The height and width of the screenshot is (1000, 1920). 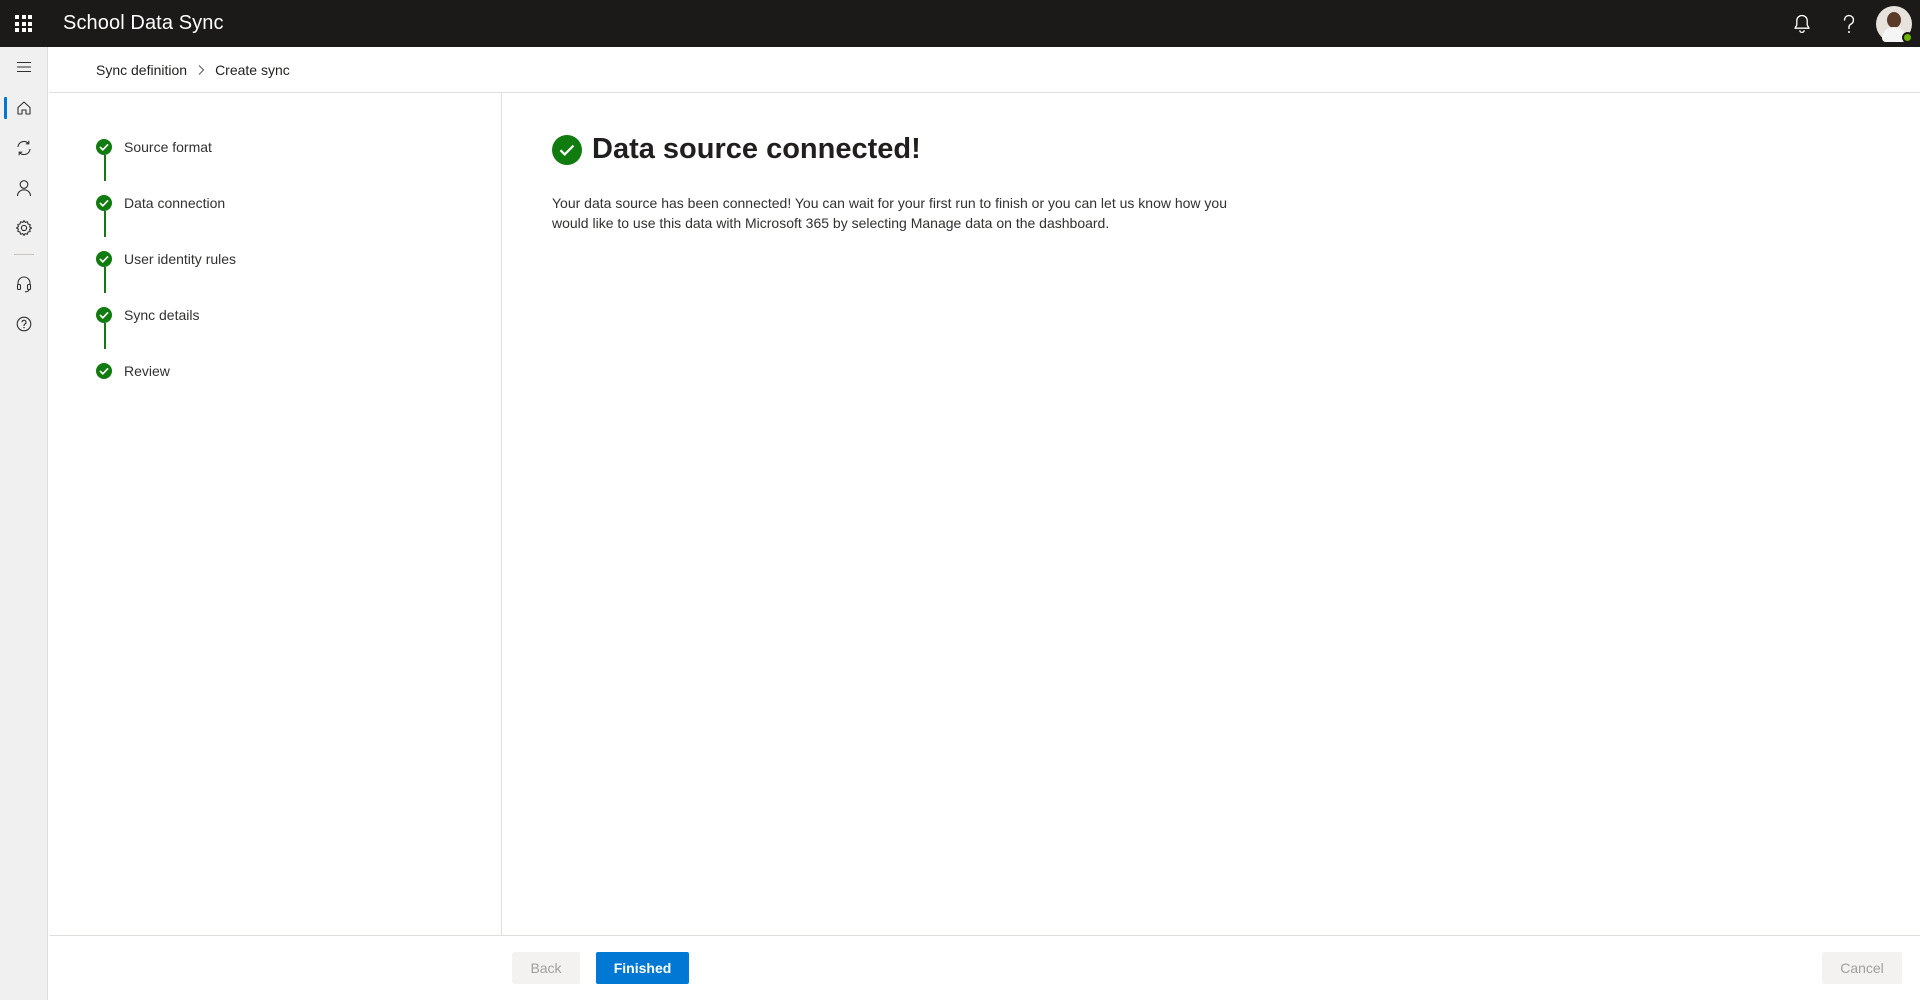 What do you see at coordinates (1894, 19) in the screenshot?
I see `avatar-head` at bounding box center [1894, 19].